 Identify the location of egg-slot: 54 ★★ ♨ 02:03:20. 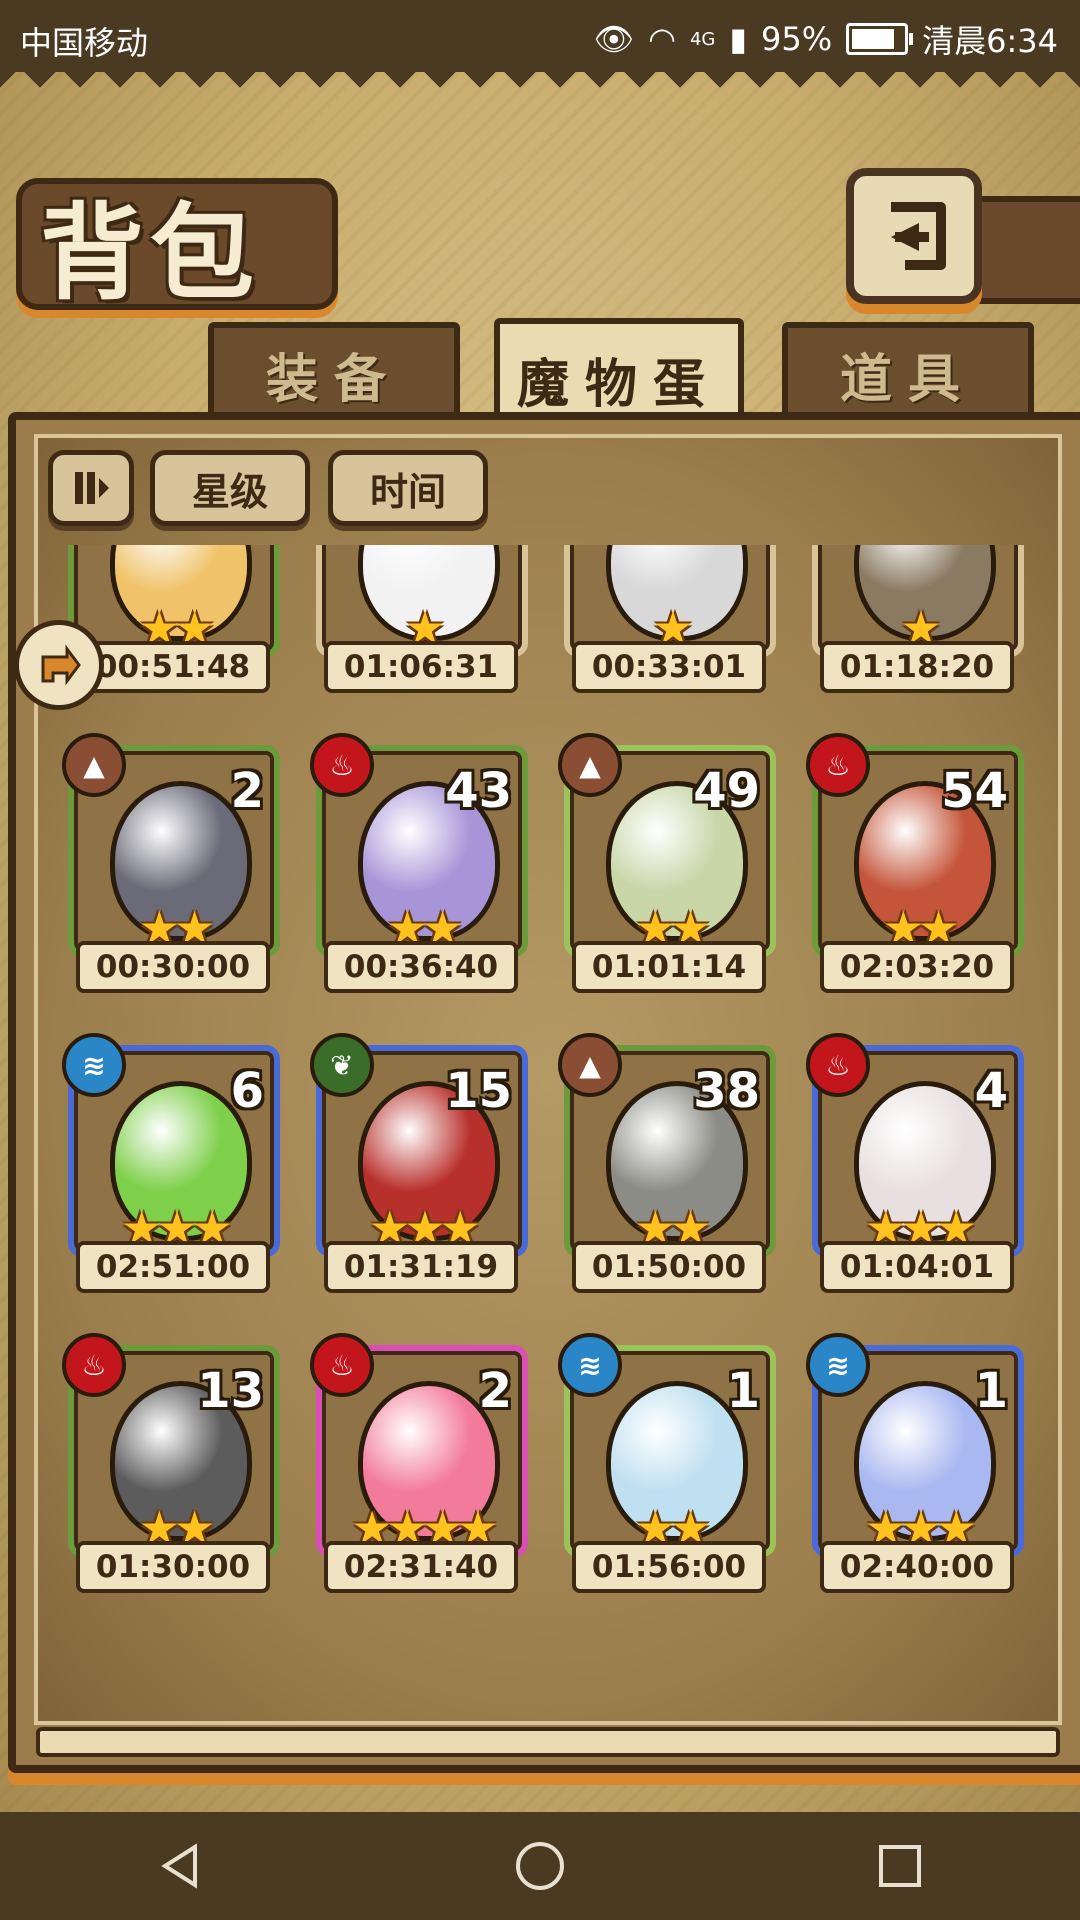
(915, 863).